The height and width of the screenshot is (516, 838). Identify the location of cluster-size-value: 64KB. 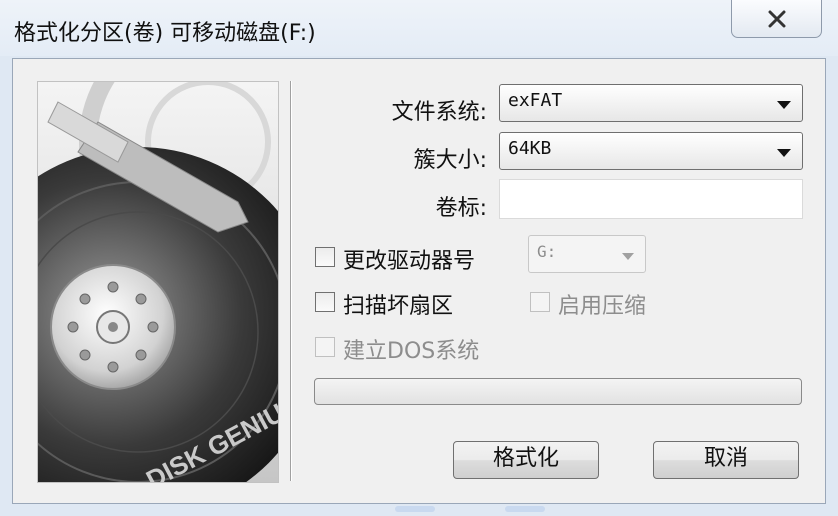
(530, 148).